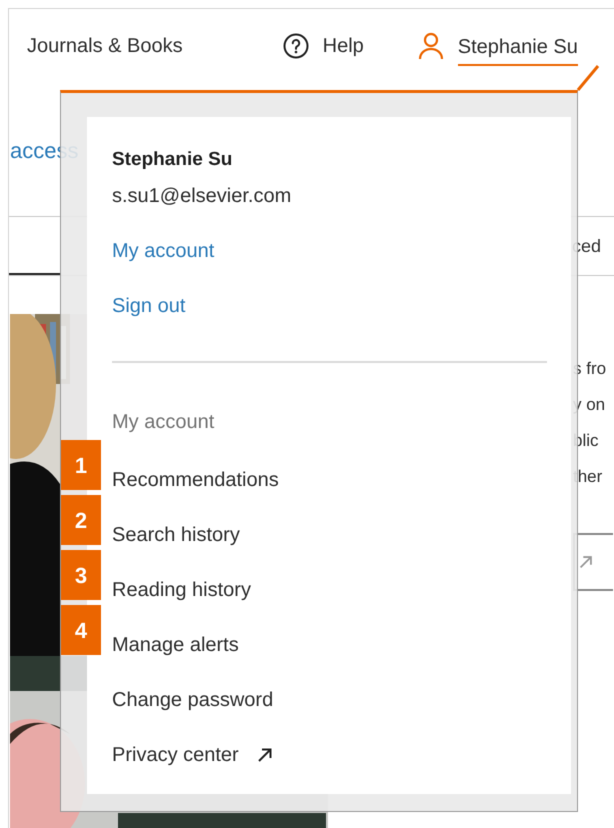  Describe the element at coordinates (163, 251) in the screenshot. I see `menu-link: My account` at that location.